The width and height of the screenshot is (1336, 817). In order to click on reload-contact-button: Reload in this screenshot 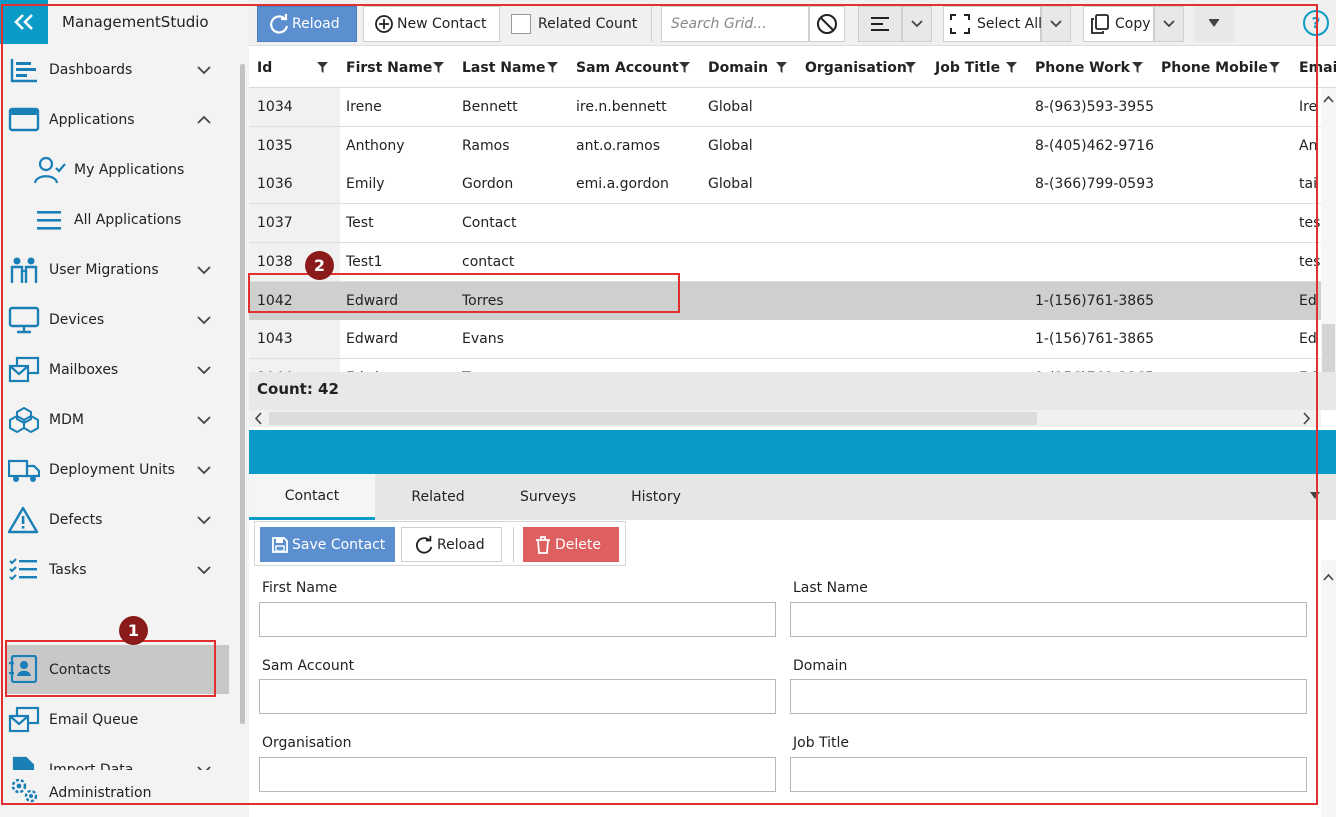, I will do `click(451, 544)`.